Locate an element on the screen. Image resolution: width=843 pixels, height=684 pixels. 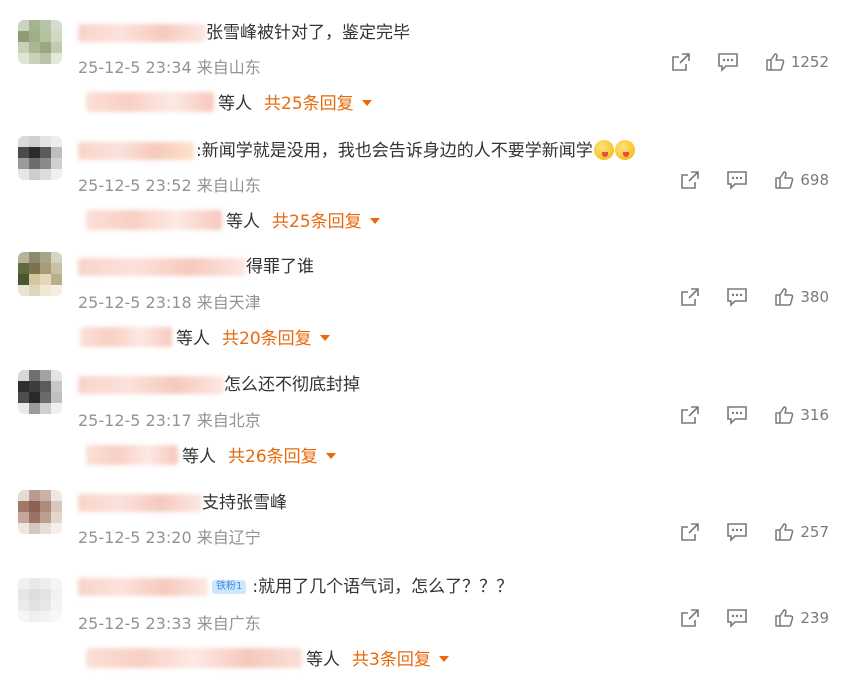
like-button: 1252 is located at coordinates (797, 62).